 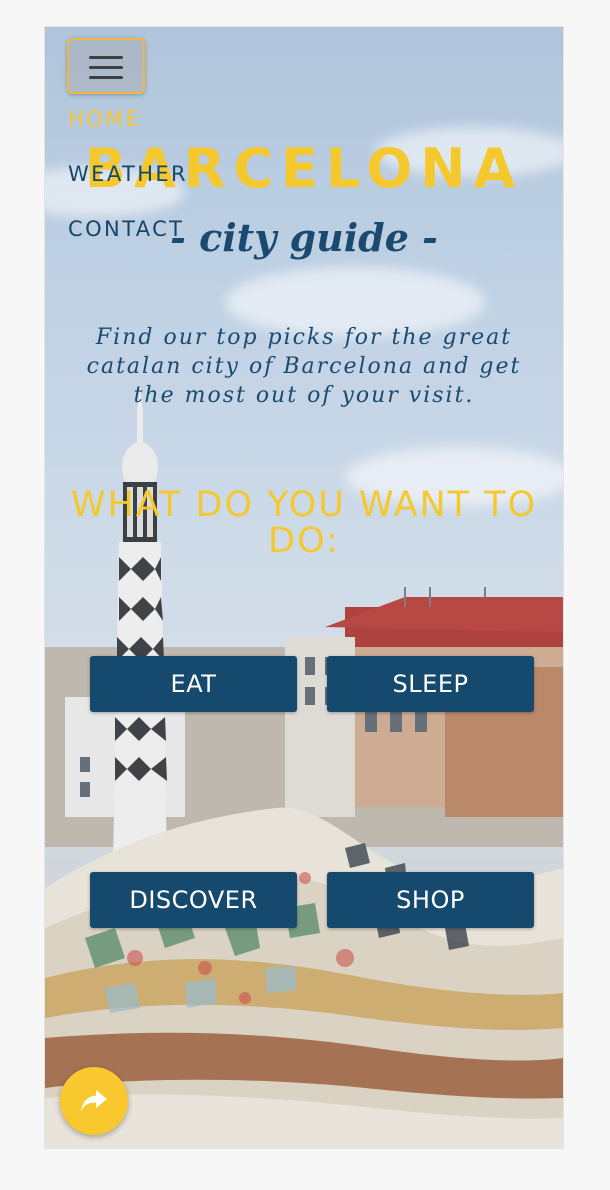 I want to click on share-arrow-icon, so click(x=94, y=1101).